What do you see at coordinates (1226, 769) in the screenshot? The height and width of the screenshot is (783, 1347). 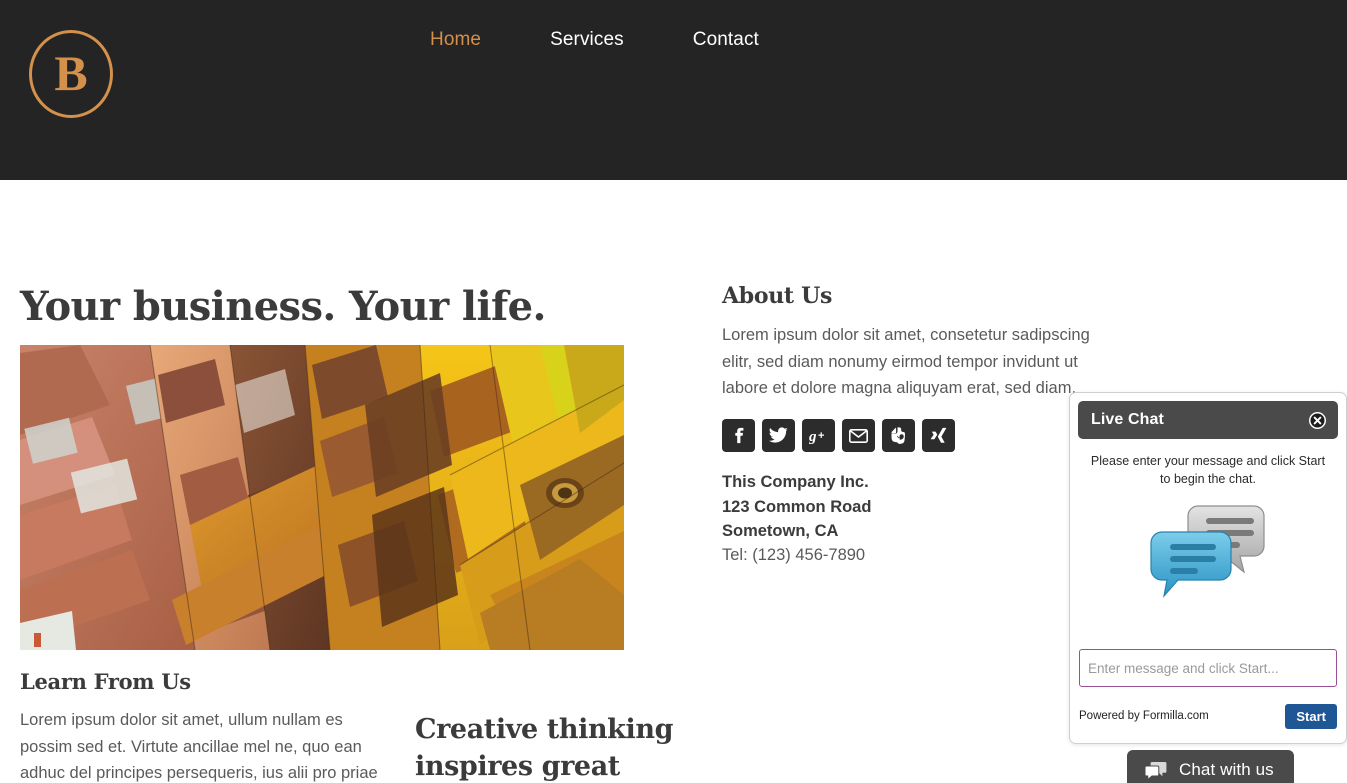 I see `chat-tab-label: Chat with us` at bounding box center [1226, 769].